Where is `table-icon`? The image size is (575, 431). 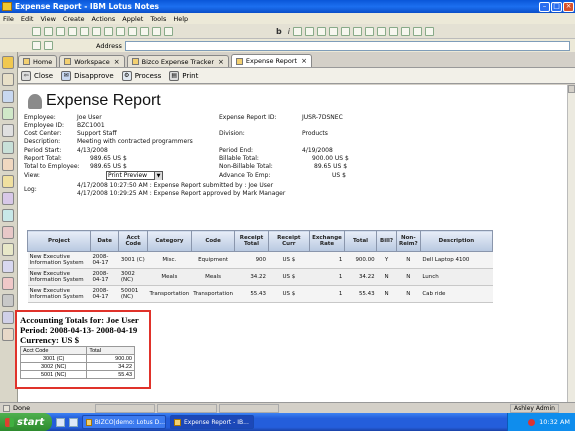 table-icon is located at coordinates (369, 31).